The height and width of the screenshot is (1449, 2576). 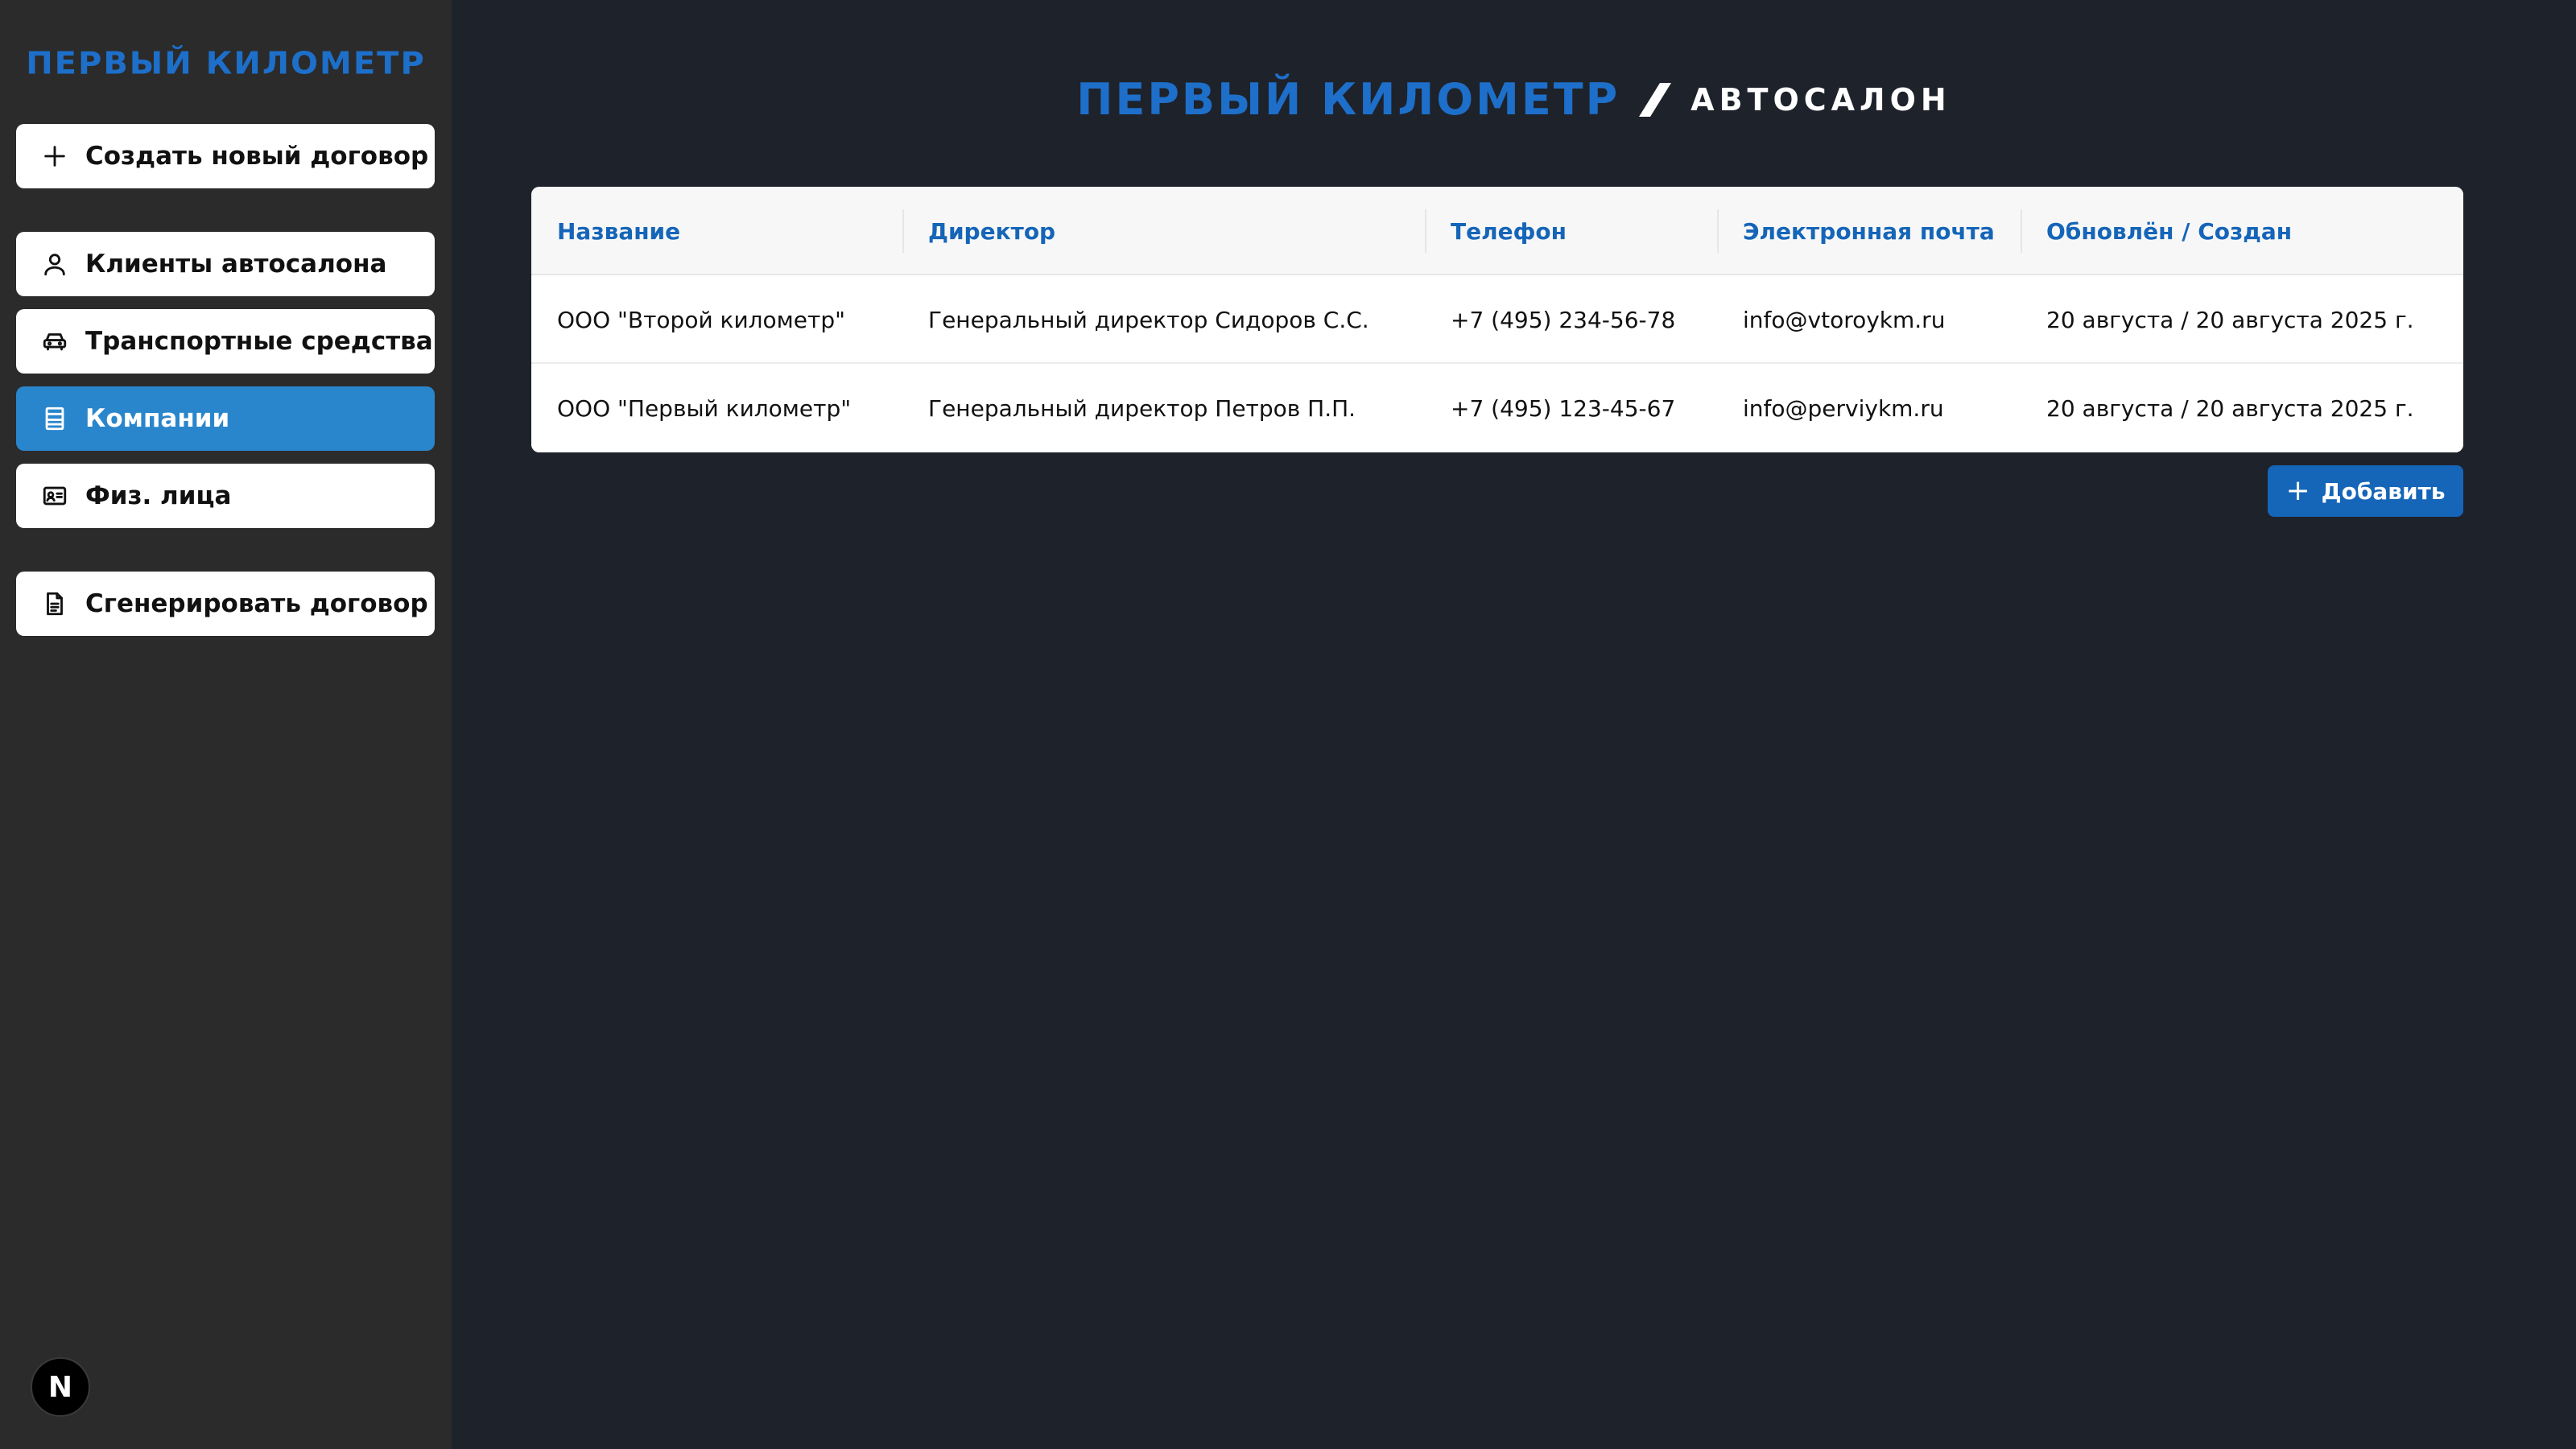 What do you see at coordinates (256, 603) in the screenshot?
I see `generate-contract-label: Сгенерировать договор` at bounding box center [256, 603].